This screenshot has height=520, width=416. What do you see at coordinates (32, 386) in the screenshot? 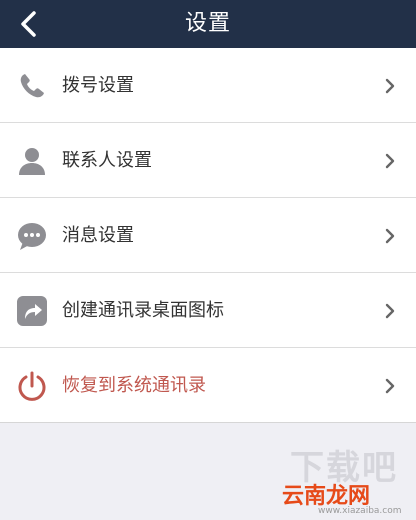
I see `power-icon` at bounding box center [32, 386].